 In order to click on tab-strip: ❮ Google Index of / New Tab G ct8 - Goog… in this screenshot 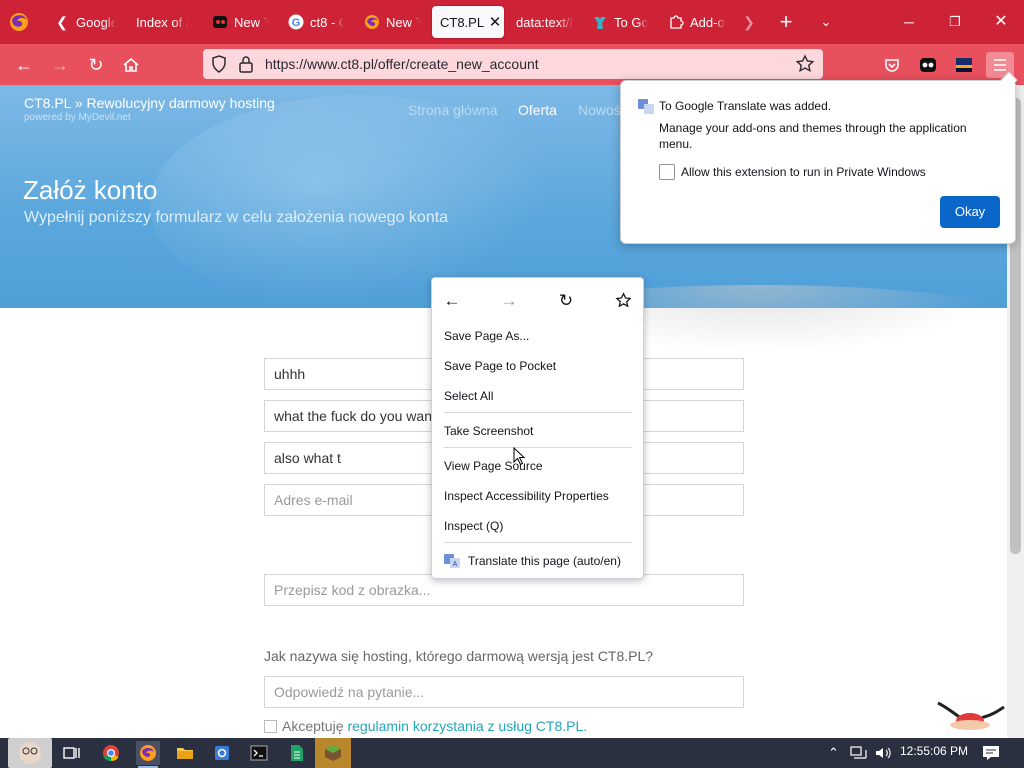, I will do `click(512, 22)`.